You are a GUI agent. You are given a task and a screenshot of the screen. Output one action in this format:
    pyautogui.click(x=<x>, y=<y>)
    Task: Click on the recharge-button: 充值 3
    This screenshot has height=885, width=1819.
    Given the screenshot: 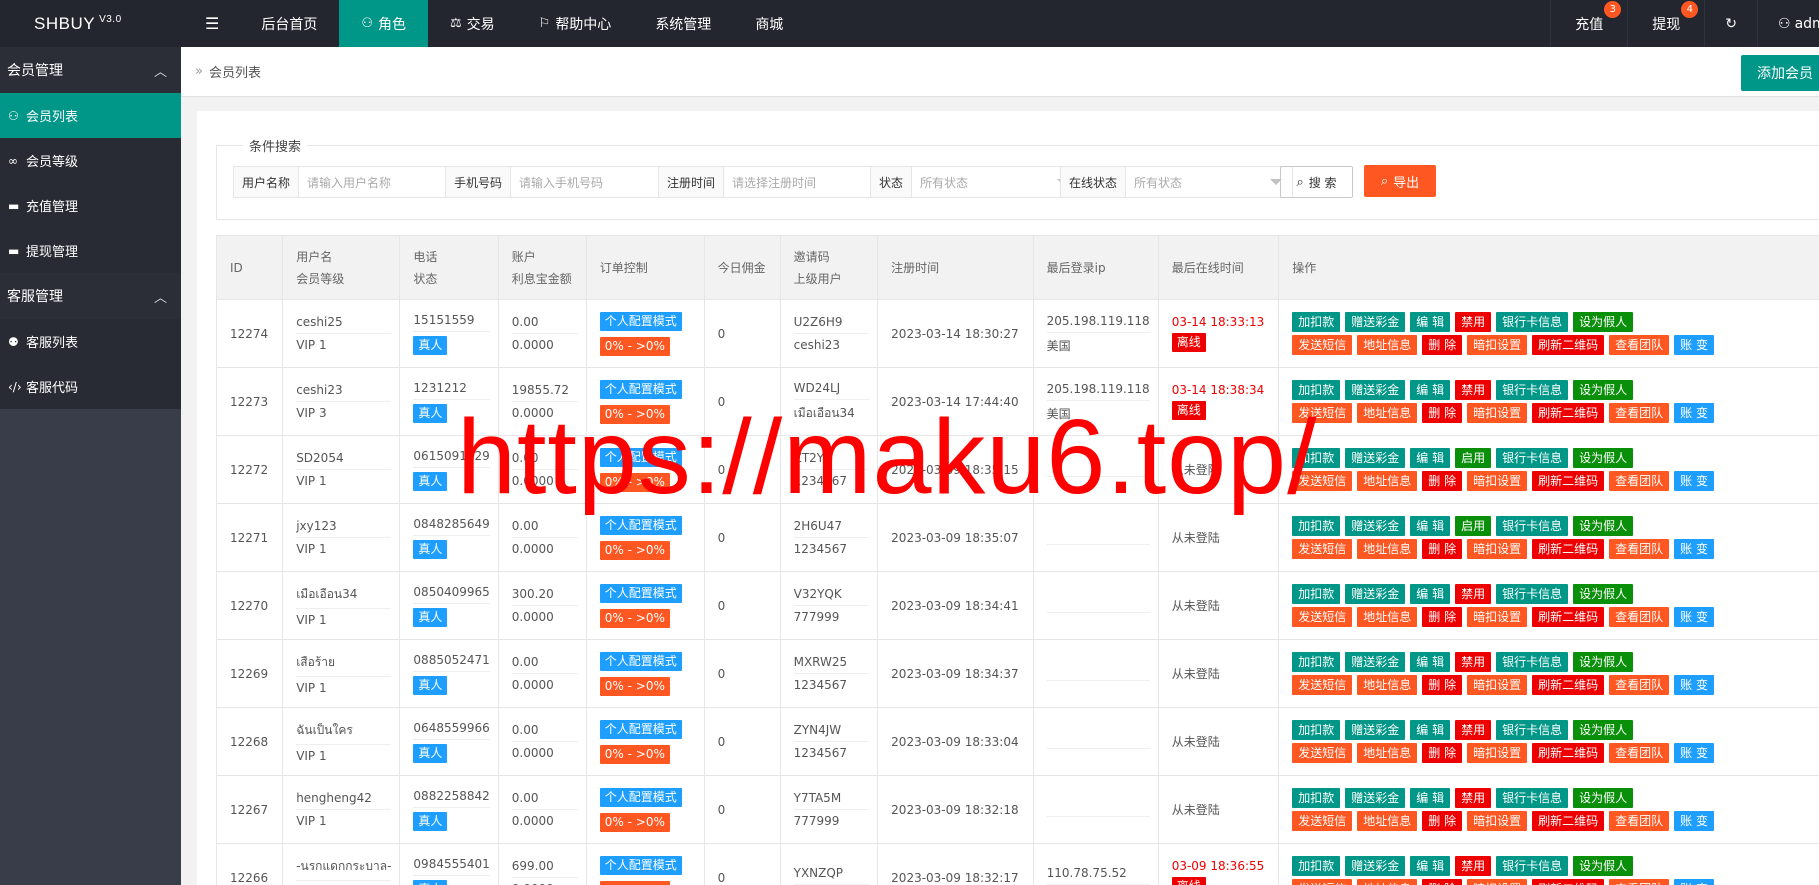 What is the action you would take?
    pyautogui.click(x=1588, y=23)
    